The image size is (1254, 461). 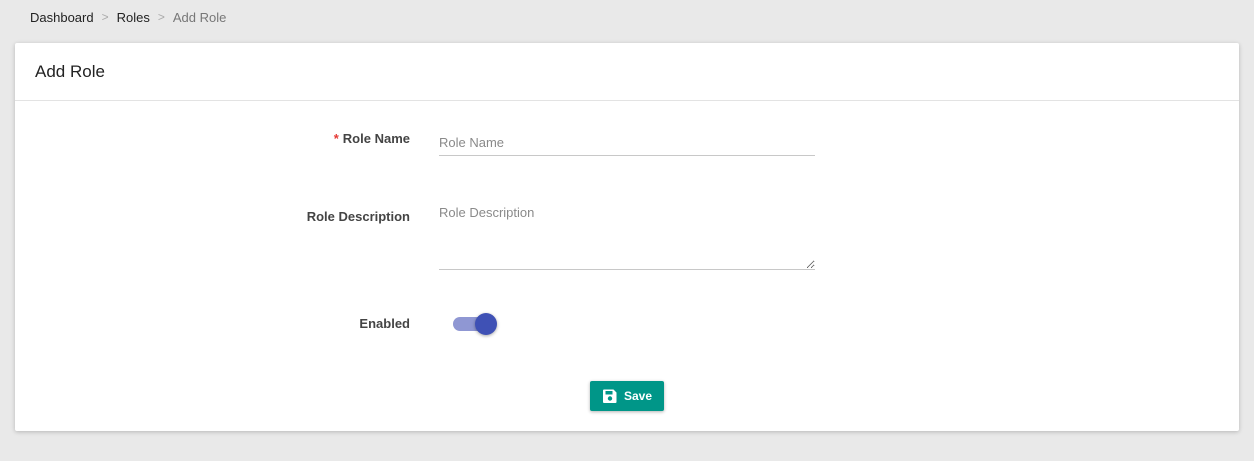 What do you see at coordinates (358, 216) in the screenshot?
I see `role-description-label: Role Description` at bounding box center [358, 216].